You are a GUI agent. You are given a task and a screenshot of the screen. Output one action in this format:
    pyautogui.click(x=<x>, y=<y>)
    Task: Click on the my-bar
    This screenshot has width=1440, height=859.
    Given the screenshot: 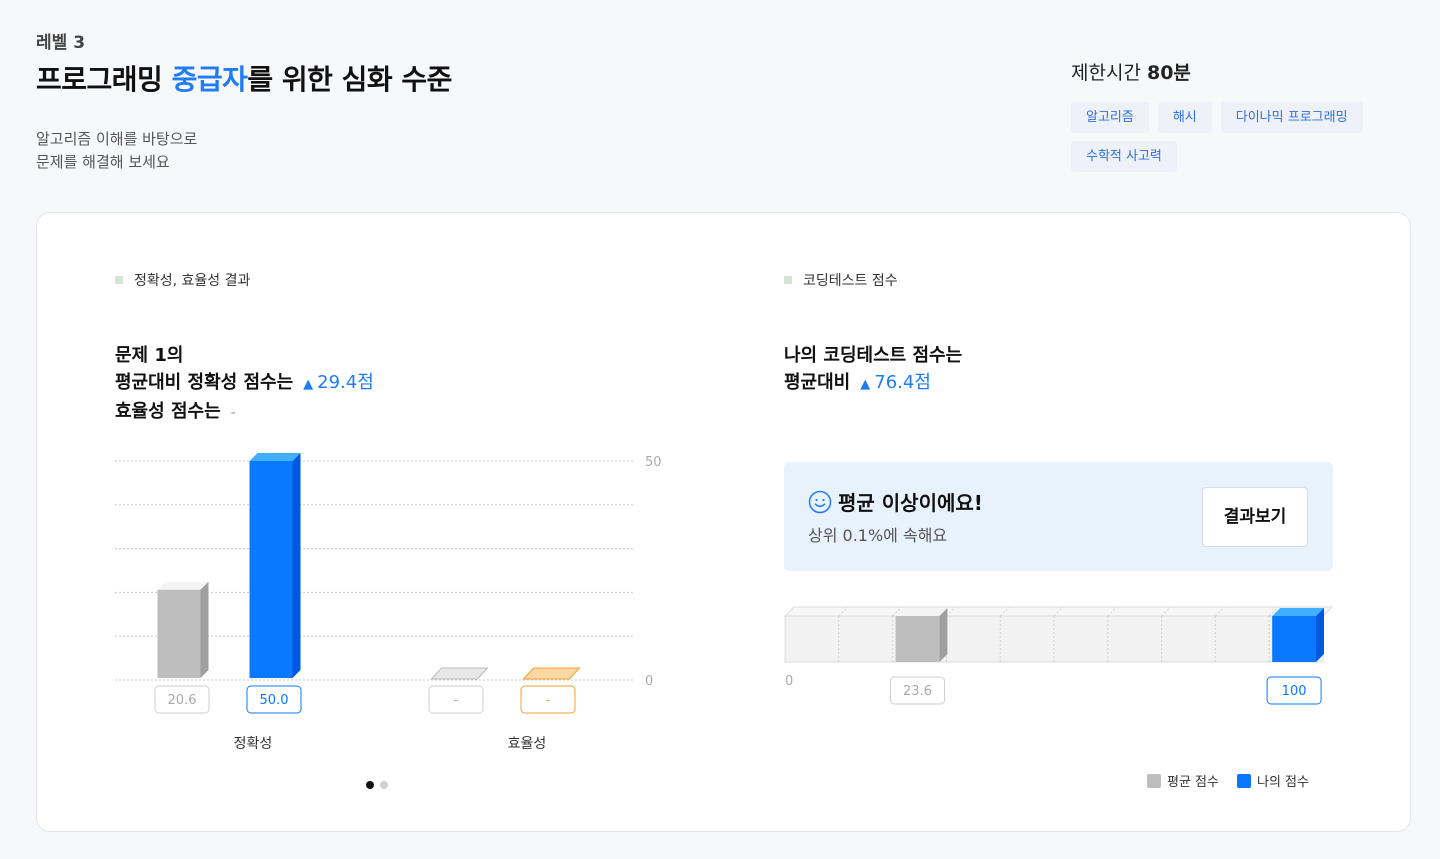 What is the action you would take?
    pyautogui.click(x=271, y=569)
    